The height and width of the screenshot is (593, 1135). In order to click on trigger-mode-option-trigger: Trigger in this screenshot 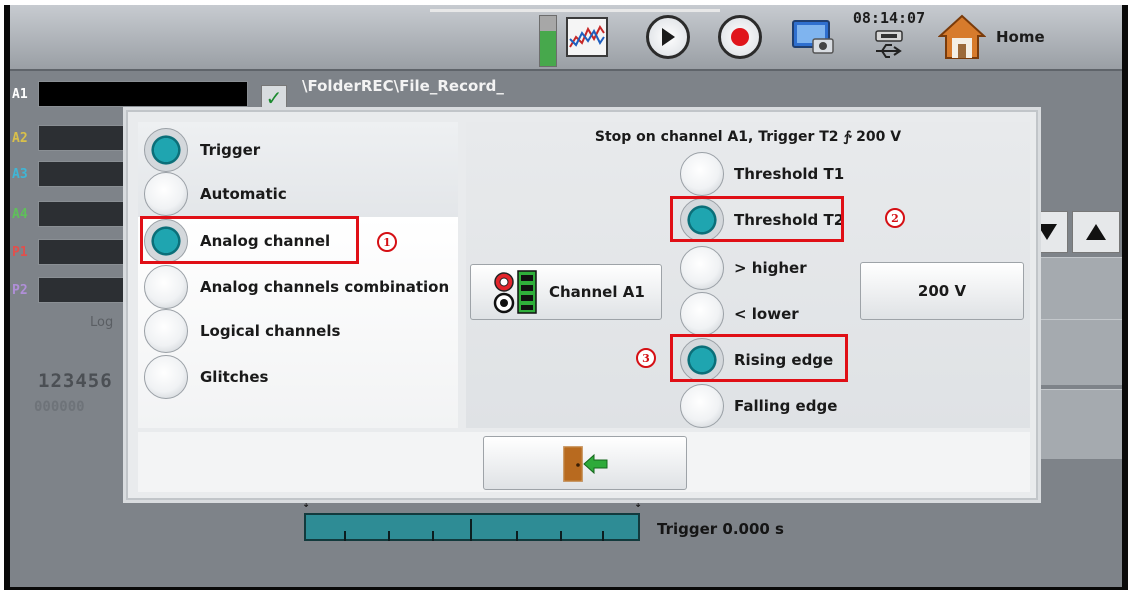, I will do `click(202, 150)`.